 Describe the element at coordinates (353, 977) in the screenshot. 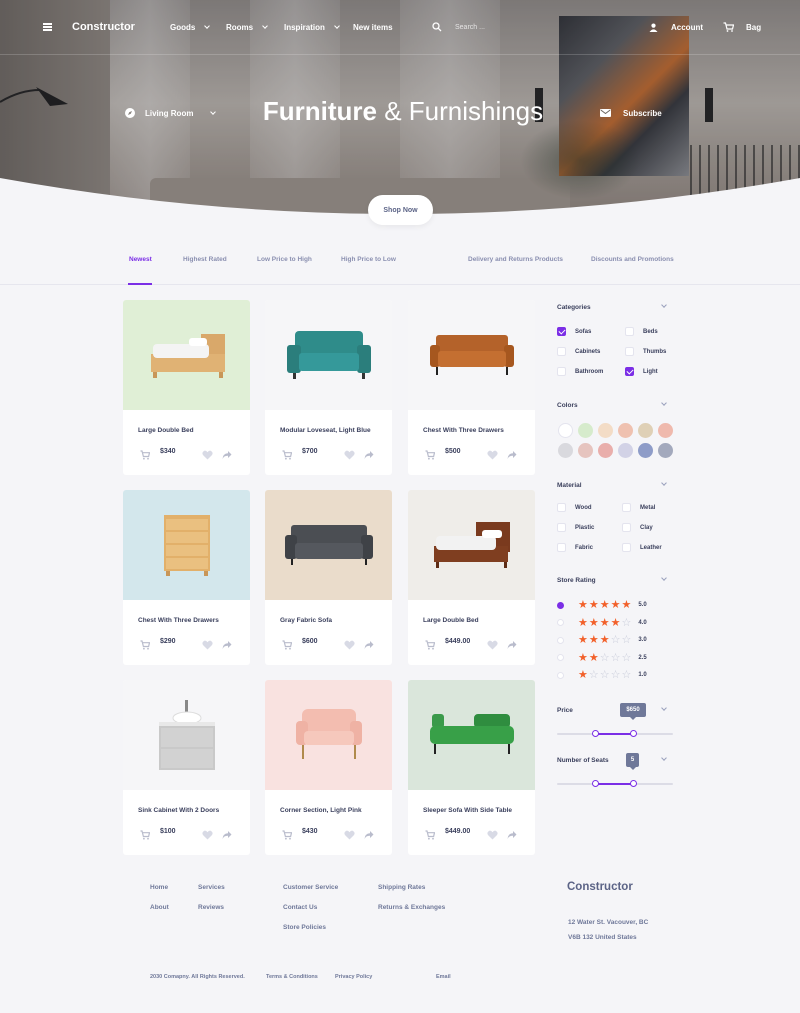

I see `footer-link-privacy: Privacy Policy` at that location.